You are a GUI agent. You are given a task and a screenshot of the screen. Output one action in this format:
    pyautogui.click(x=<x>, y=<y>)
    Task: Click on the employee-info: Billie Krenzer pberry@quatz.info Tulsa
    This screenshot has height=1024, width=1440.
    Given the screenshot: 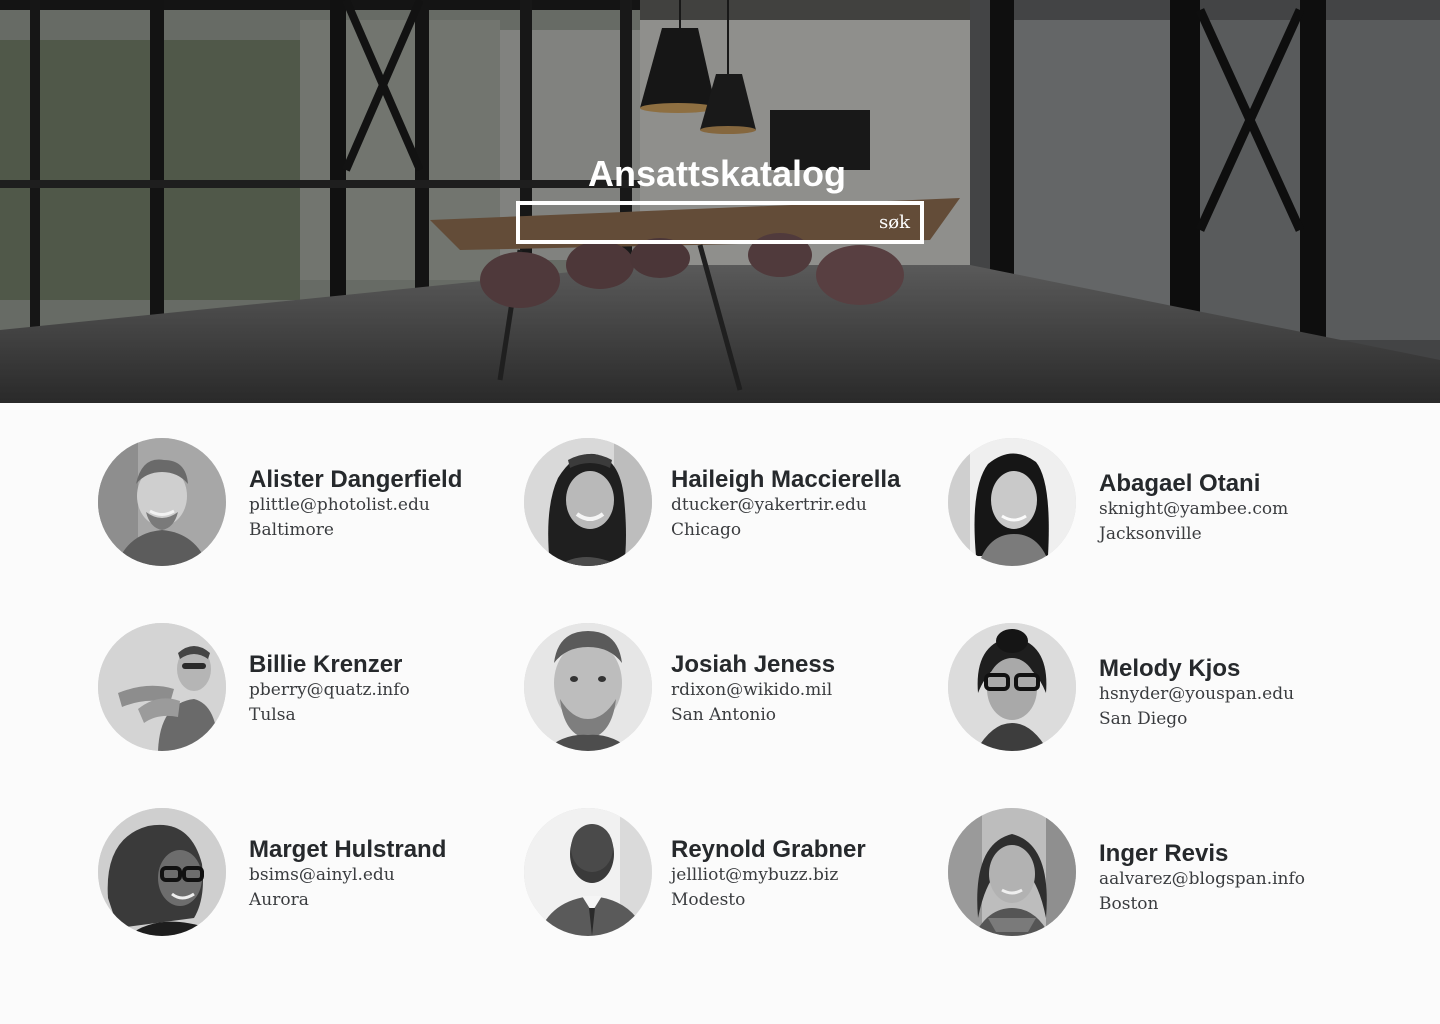 What is the action you would take?
    pyautogui.click(x=329, y=690)
    